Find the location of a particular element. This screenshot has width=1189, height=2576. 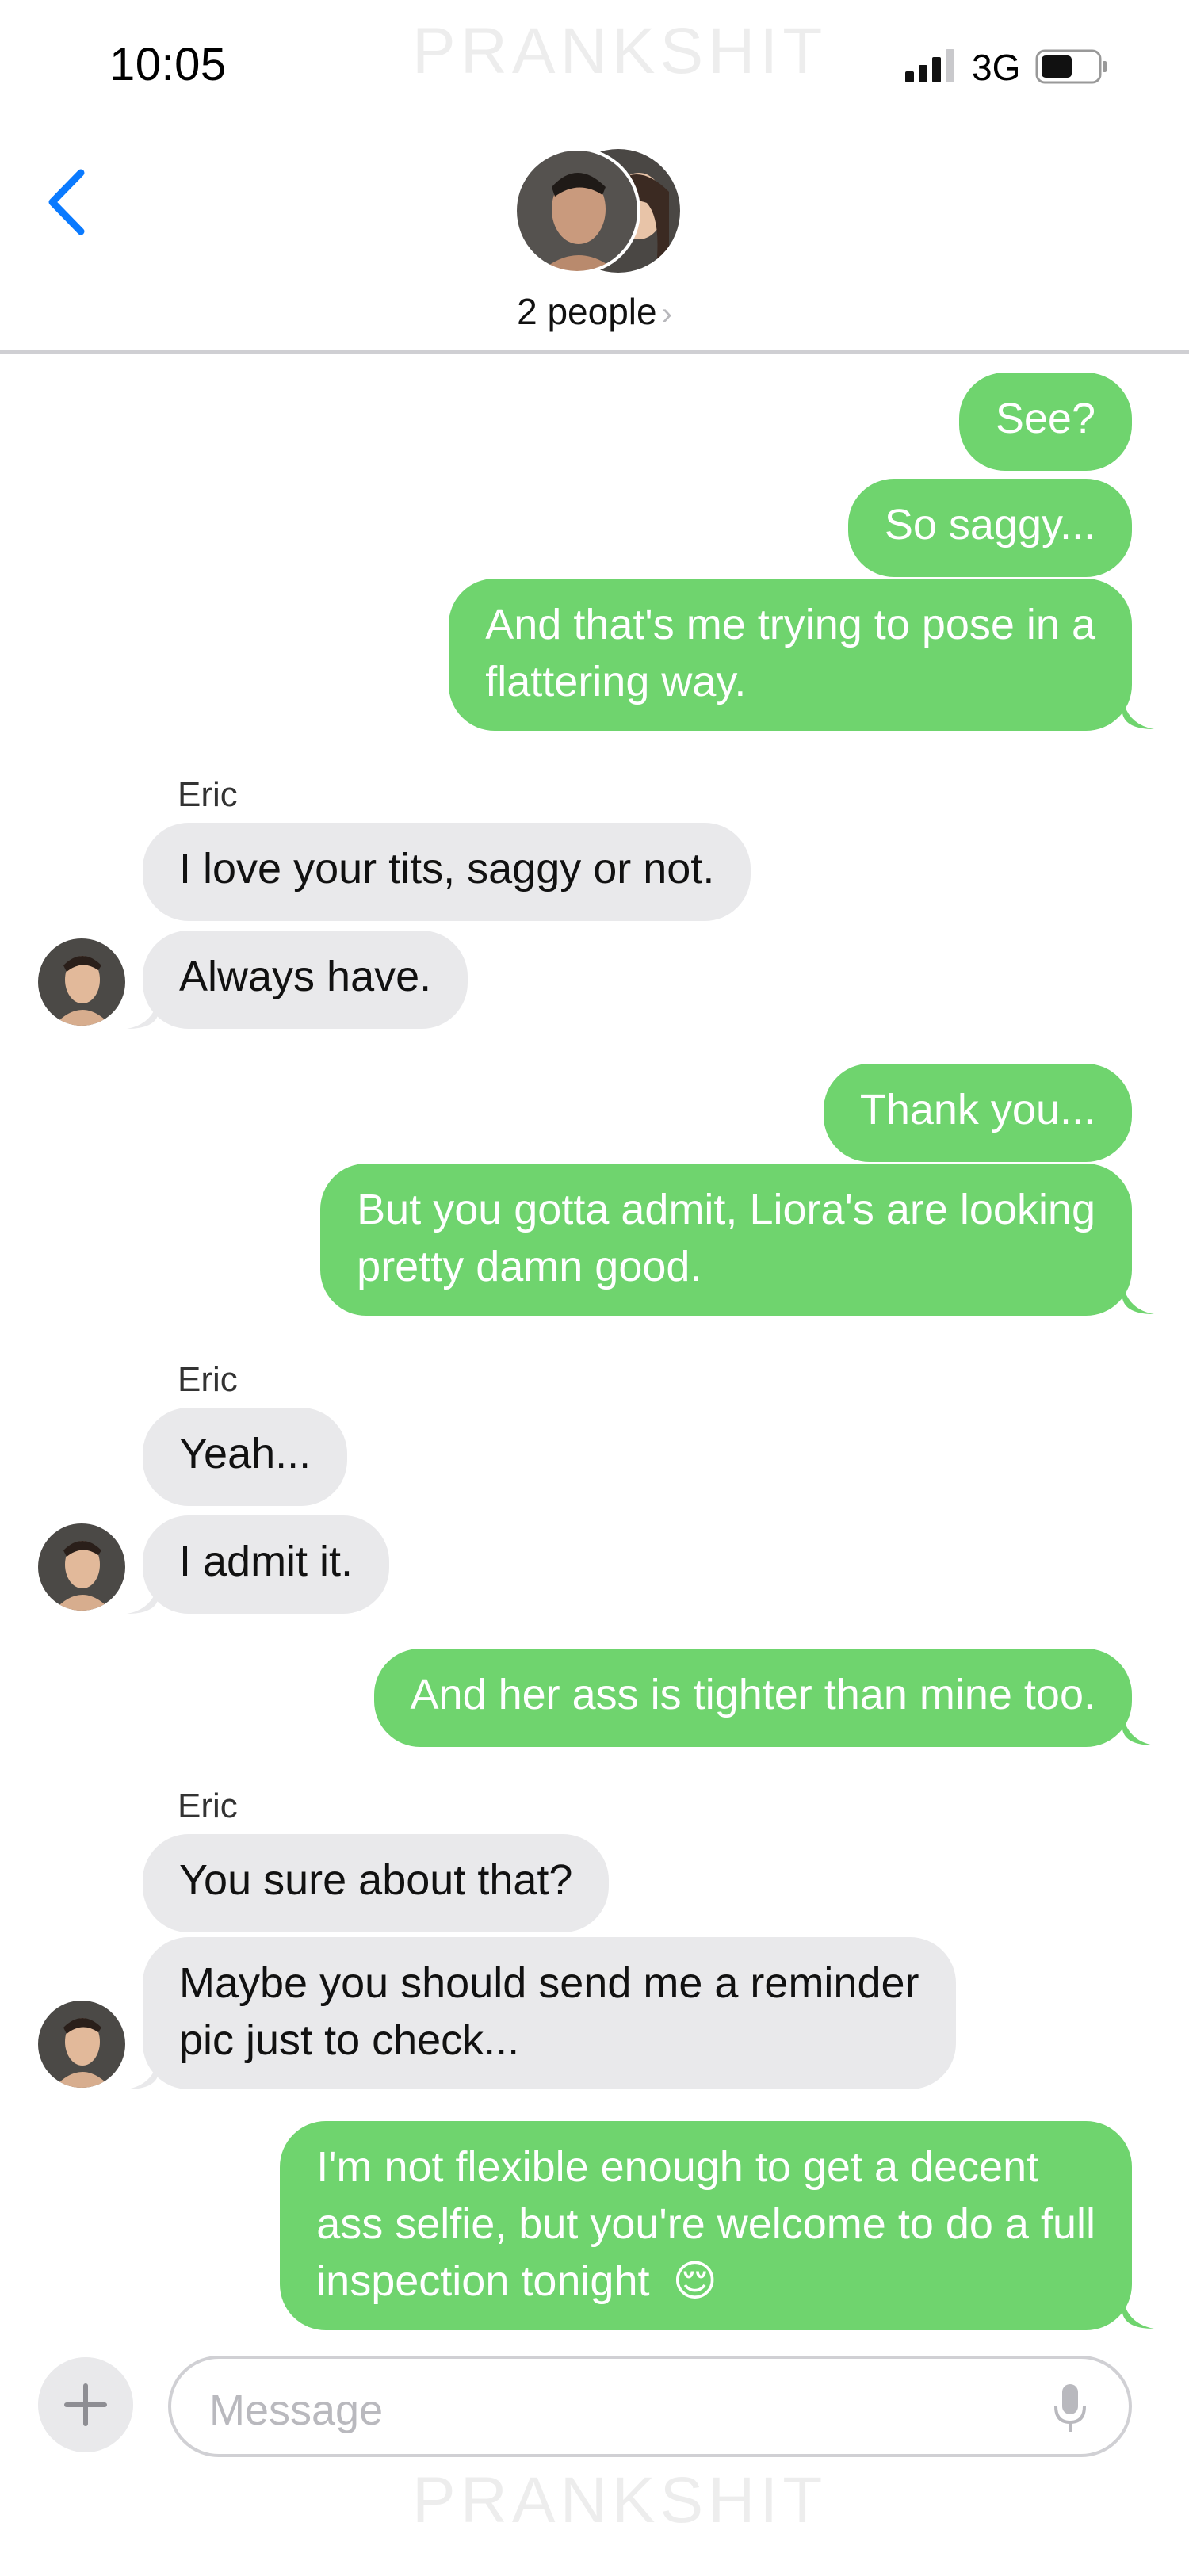

message-text: You sure about that? is located at coordinates (376, 1880).